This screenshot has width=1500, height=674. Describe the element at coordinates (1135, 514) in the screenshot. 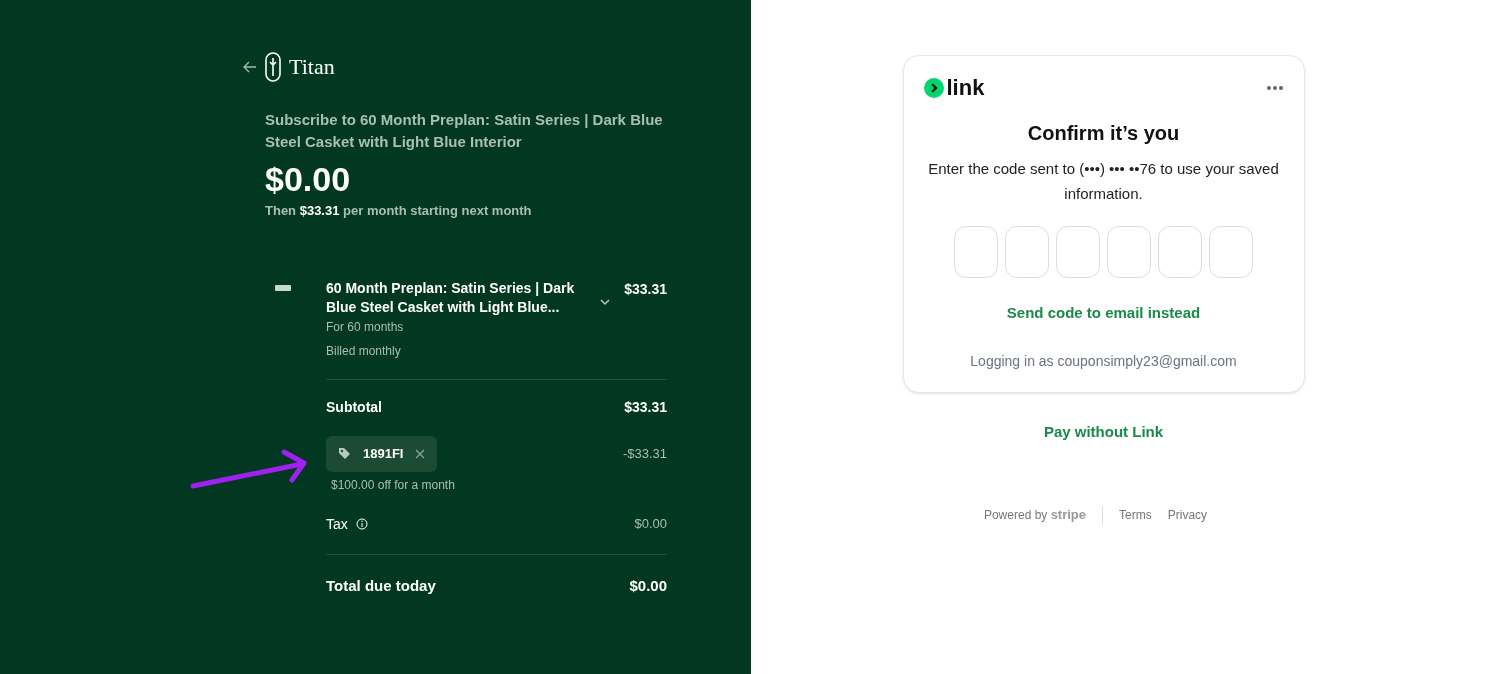

I see `footer-link: Terms` at that location.